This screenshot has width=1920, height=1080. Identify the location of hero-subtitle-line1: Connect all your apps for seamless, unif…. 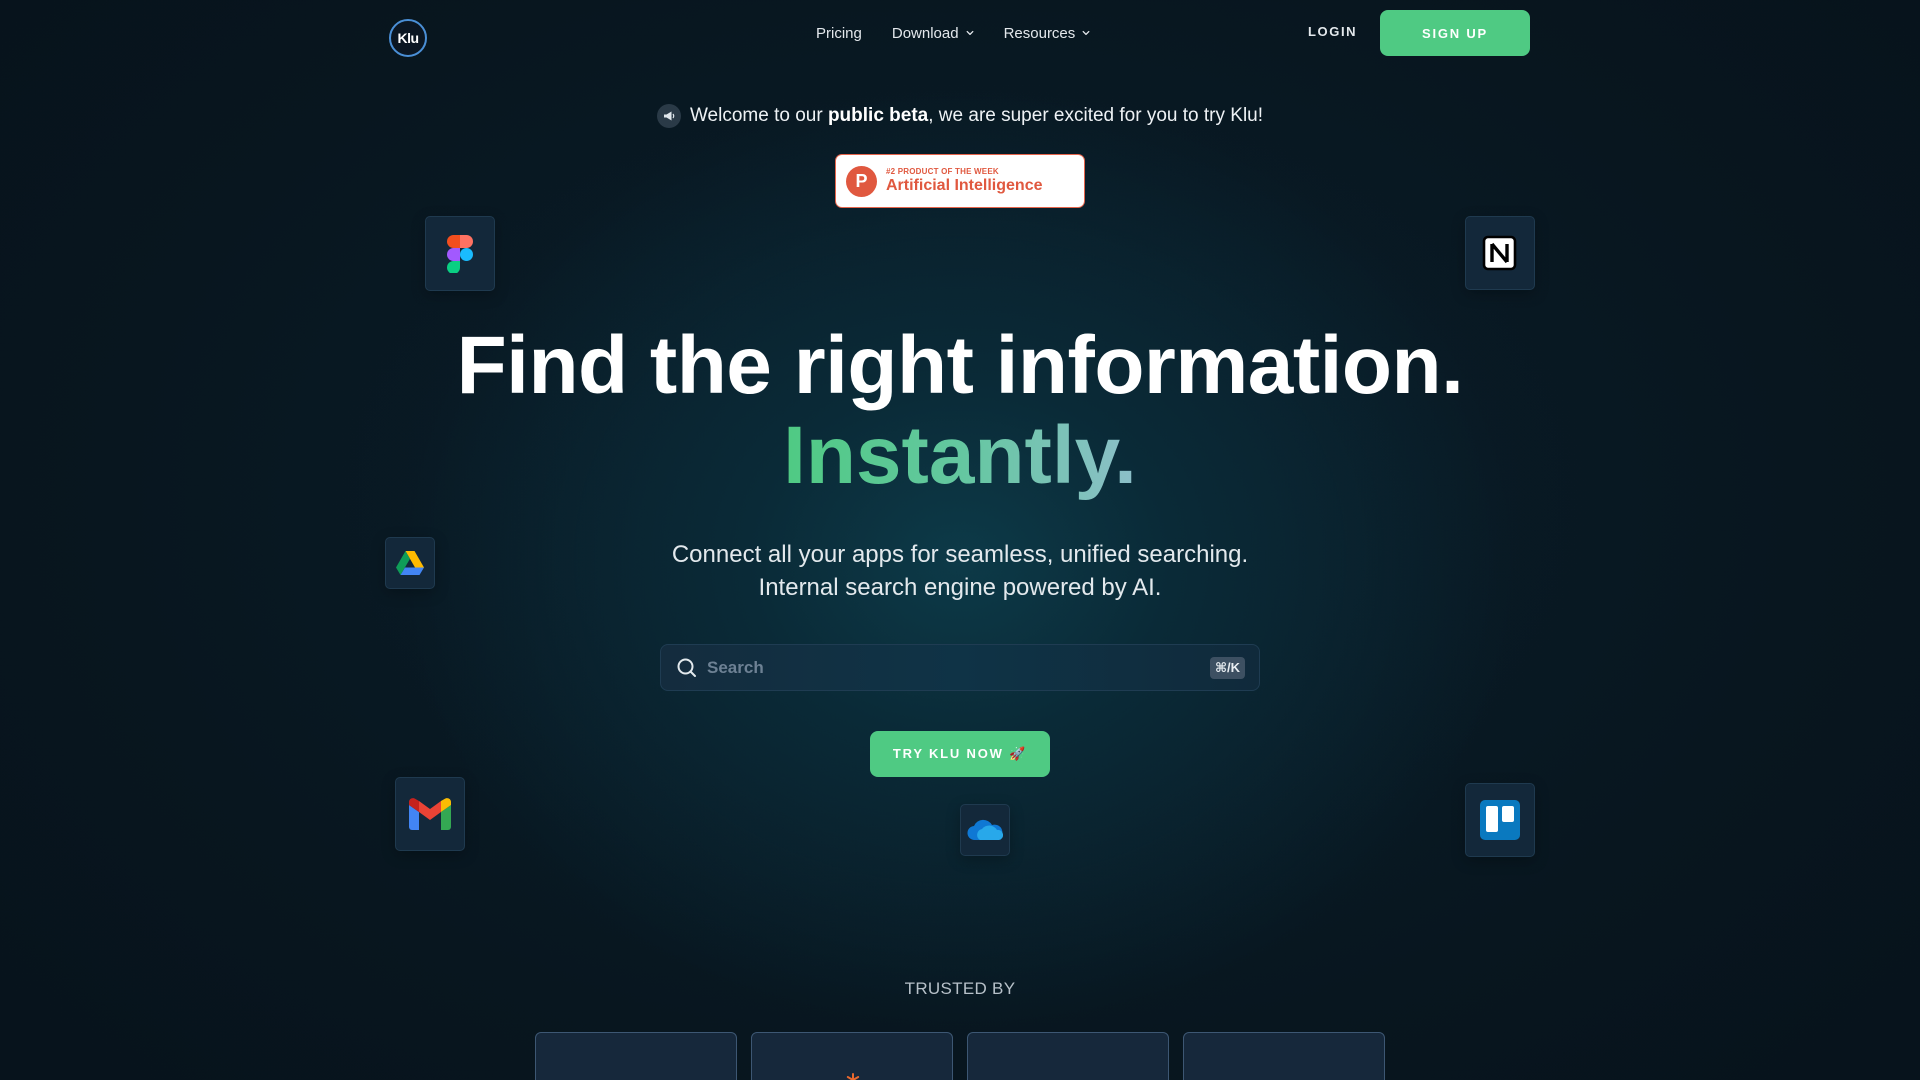
(960, 554).